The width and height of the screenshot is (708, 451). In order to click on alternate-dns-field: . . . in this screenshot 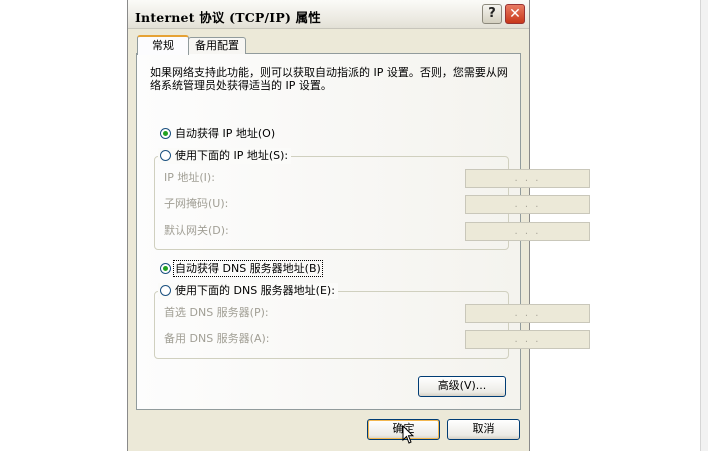, I will do `click(527, 339)`.